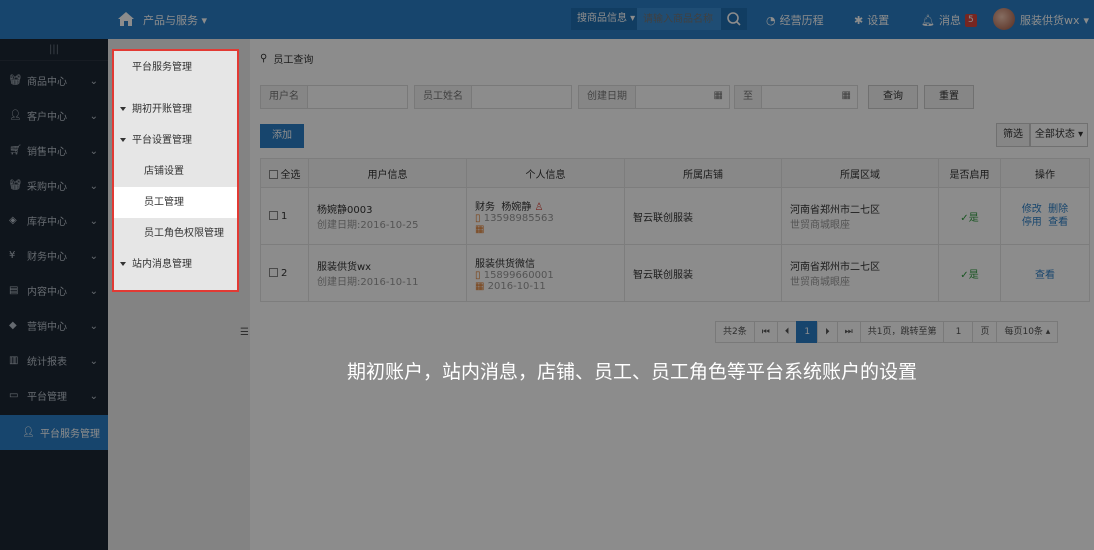  I want to click on submenu-item-label: 期初开账管理, so click(162, 109).